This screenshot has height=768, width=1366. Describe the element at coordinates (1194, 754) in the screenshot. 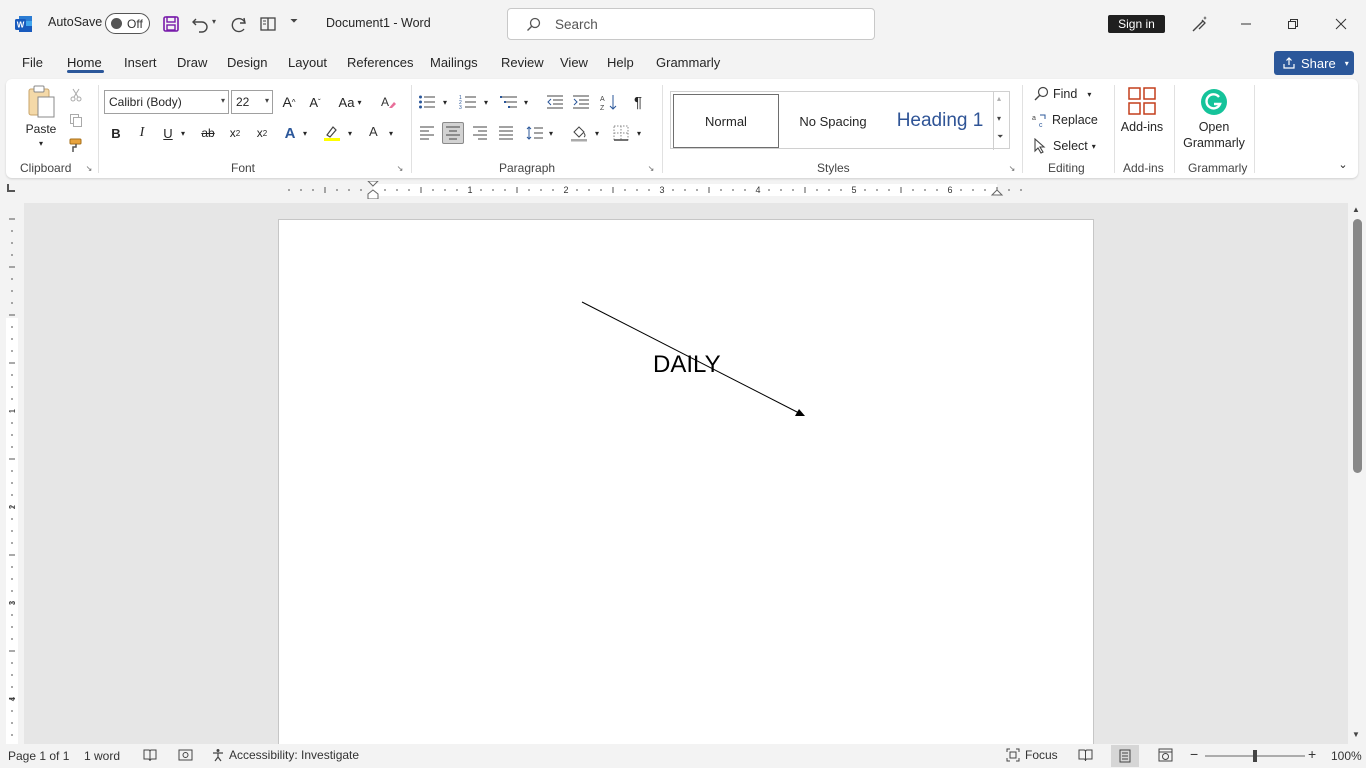

I see `zoom-out-icon: −` at that location.